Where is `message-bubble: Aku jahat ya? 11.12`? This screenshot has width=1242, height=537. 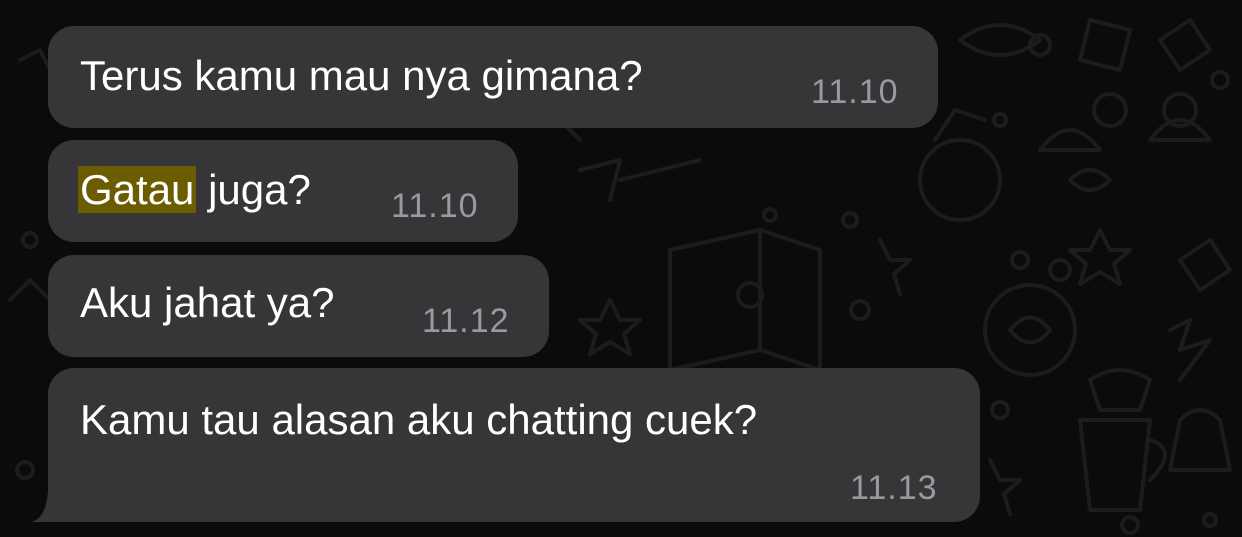 message-bubble: Aku jahat ya? 11.12 is located at coordinates (298, 306).